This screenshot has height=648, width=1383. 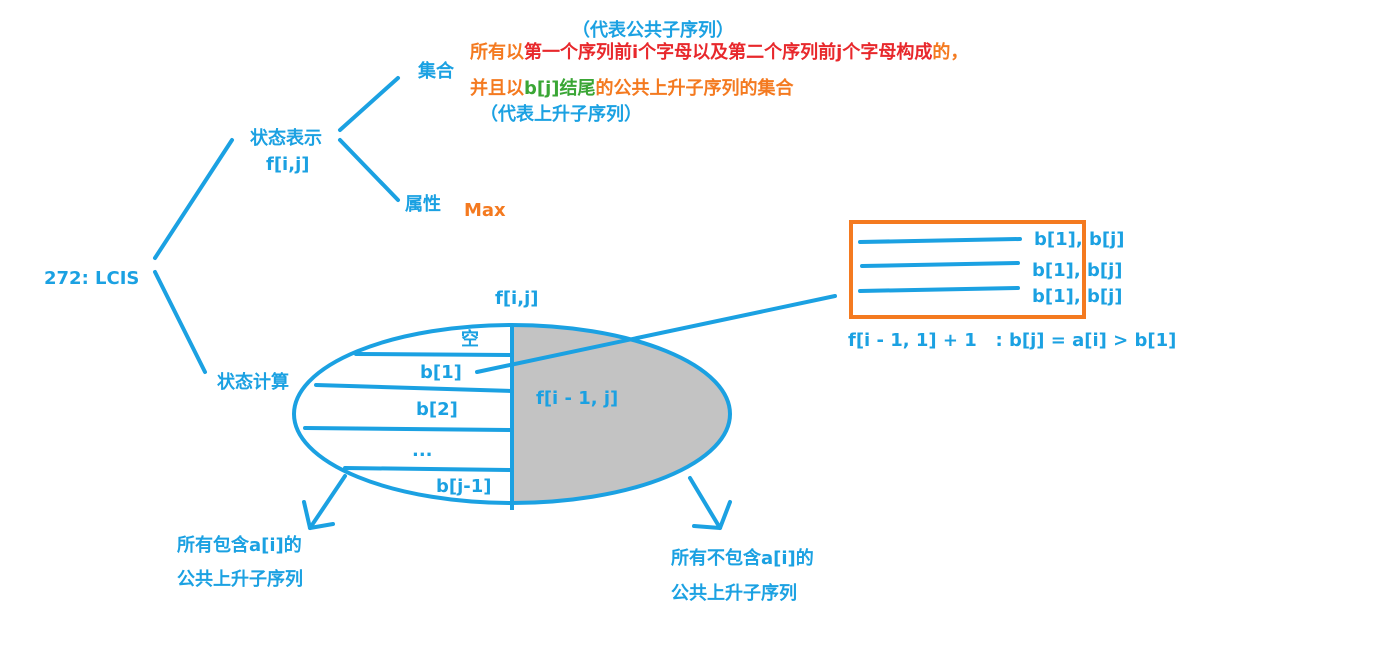 I want to click on set-line1-c: 的，, so click(x=950, y=52).